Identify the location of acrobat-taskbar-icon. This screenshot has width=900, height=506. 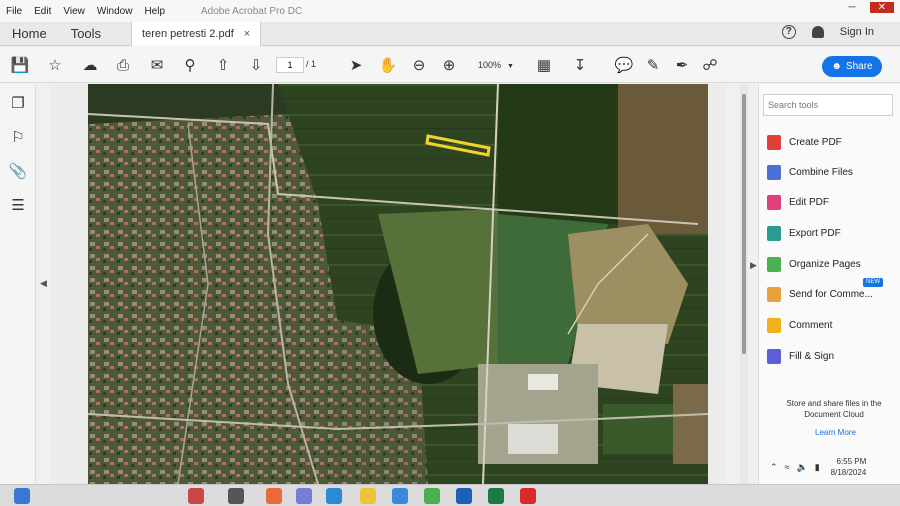
(528, 496).